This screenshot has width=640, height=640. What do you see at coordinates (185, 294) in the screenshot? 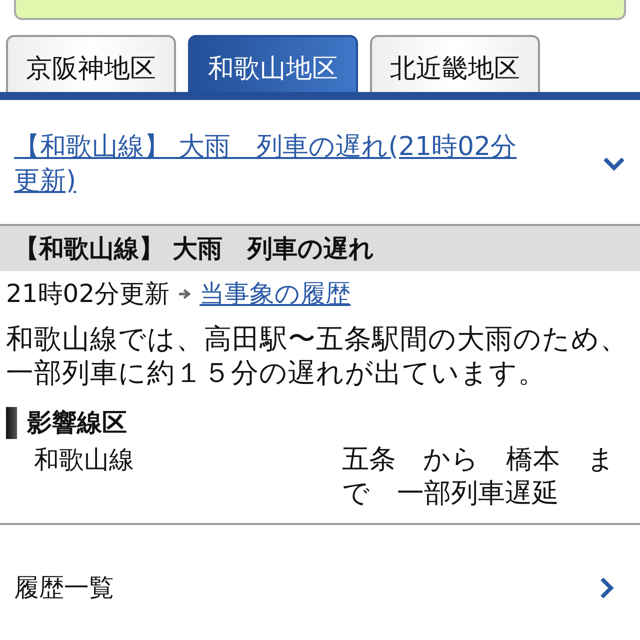
I see `arrow-icon` at bounding box center [185, 294].